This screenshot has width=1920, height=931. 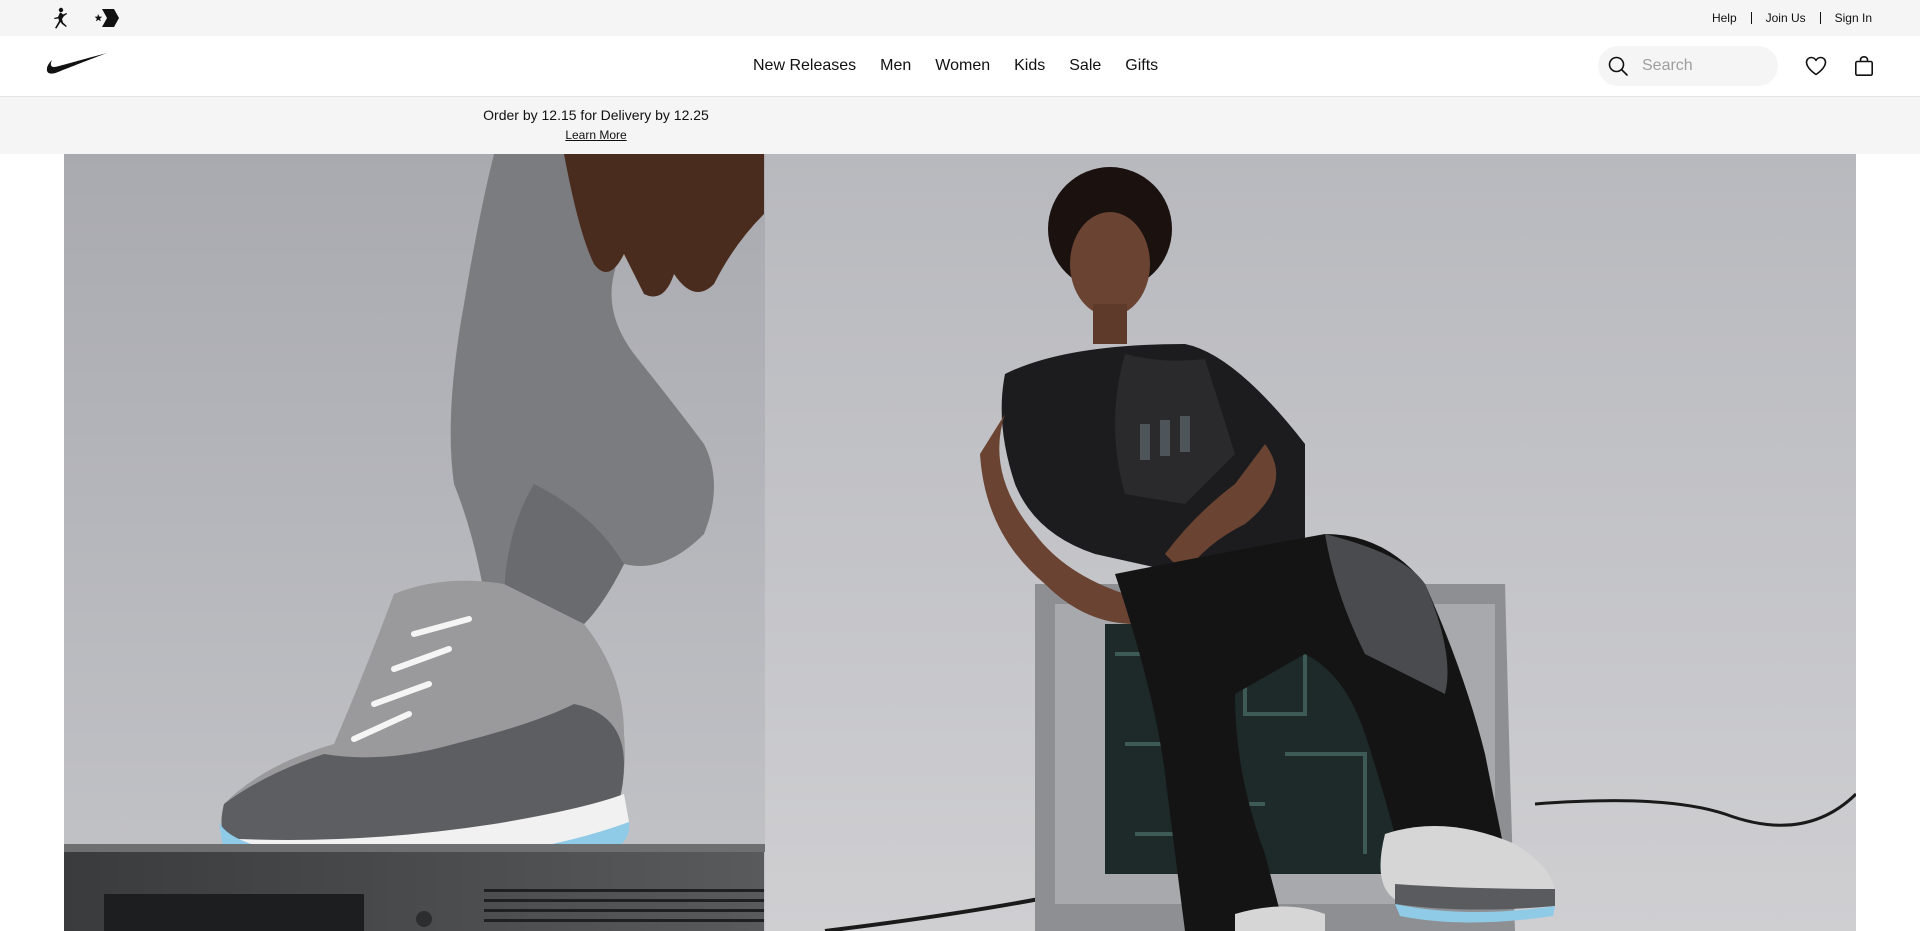 I want to click on jordan-icon, so click(x=60, y=18).